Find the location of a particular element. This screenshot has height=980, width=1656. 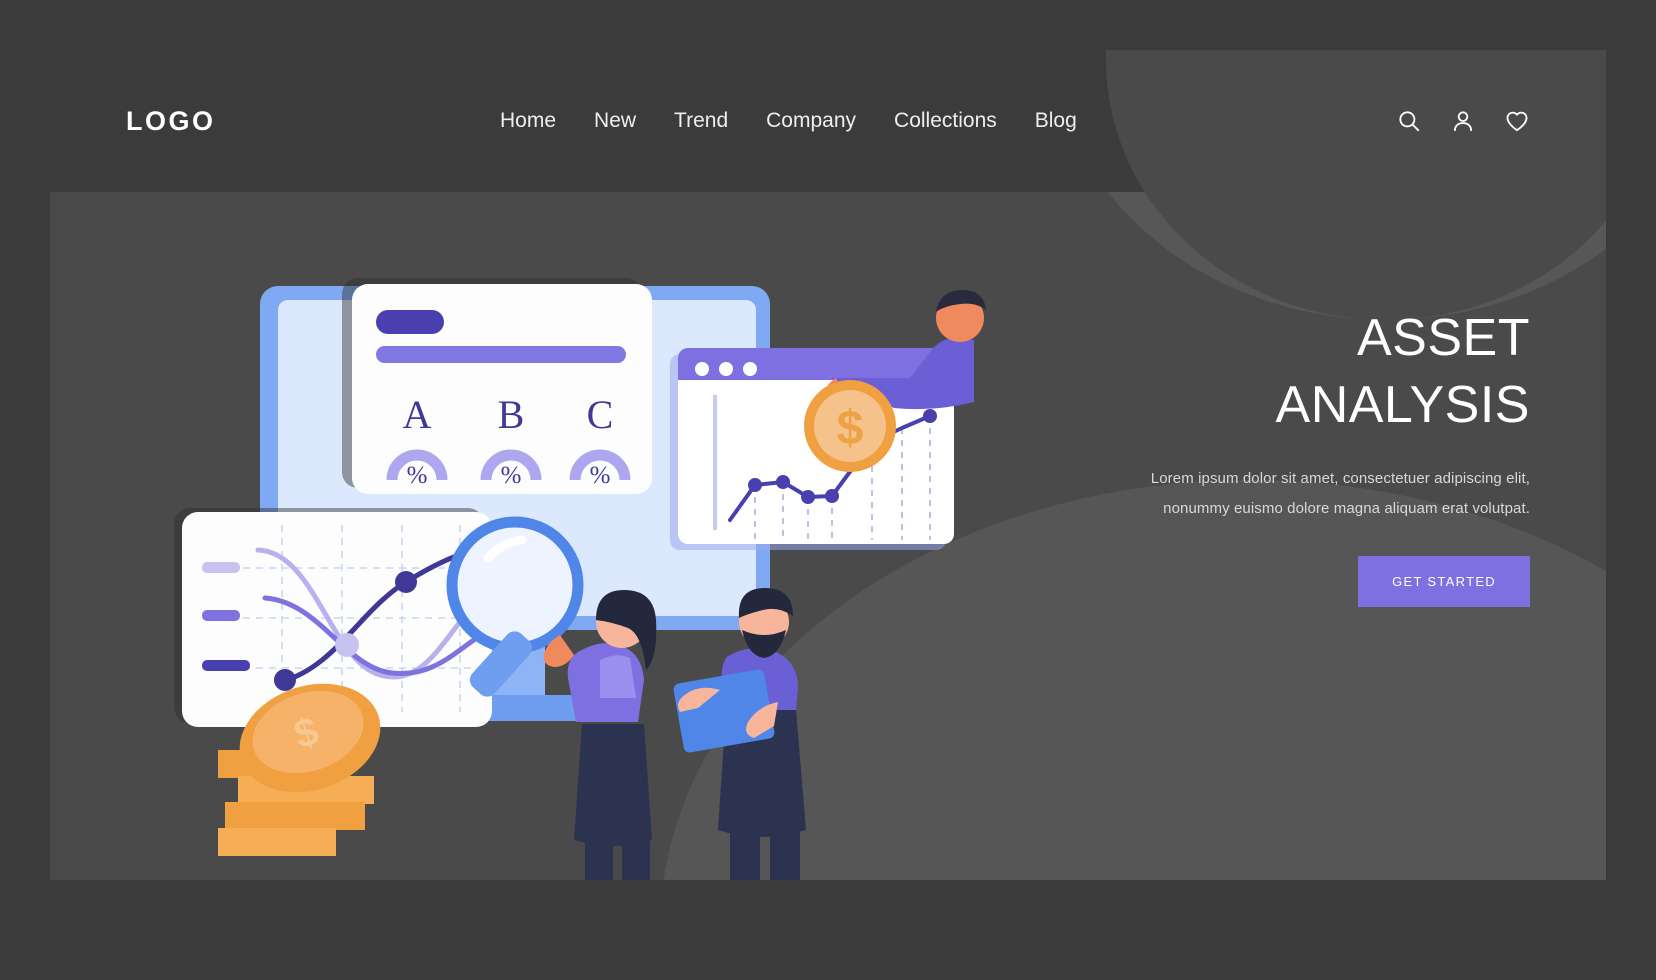

page-title: ASSET ANALYSIS is located at coordinates (1320, 371).